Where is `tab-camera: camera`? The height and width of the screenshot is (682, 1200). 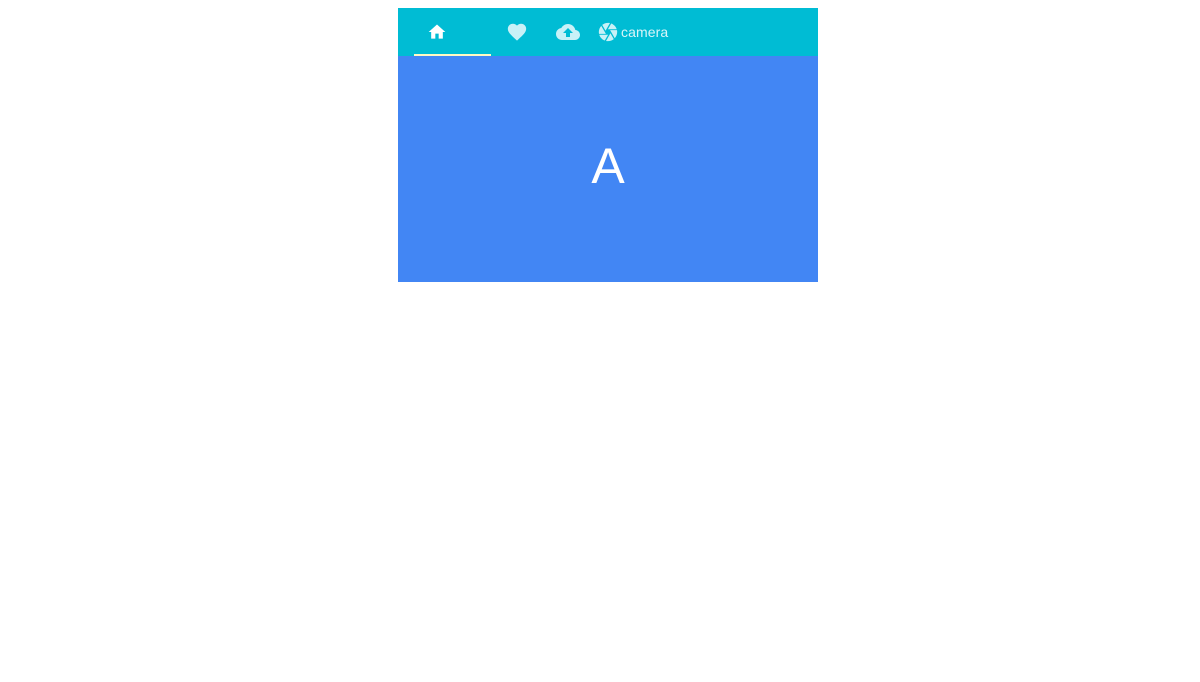 tab-camera: camera is located at coordinates (644, 32).